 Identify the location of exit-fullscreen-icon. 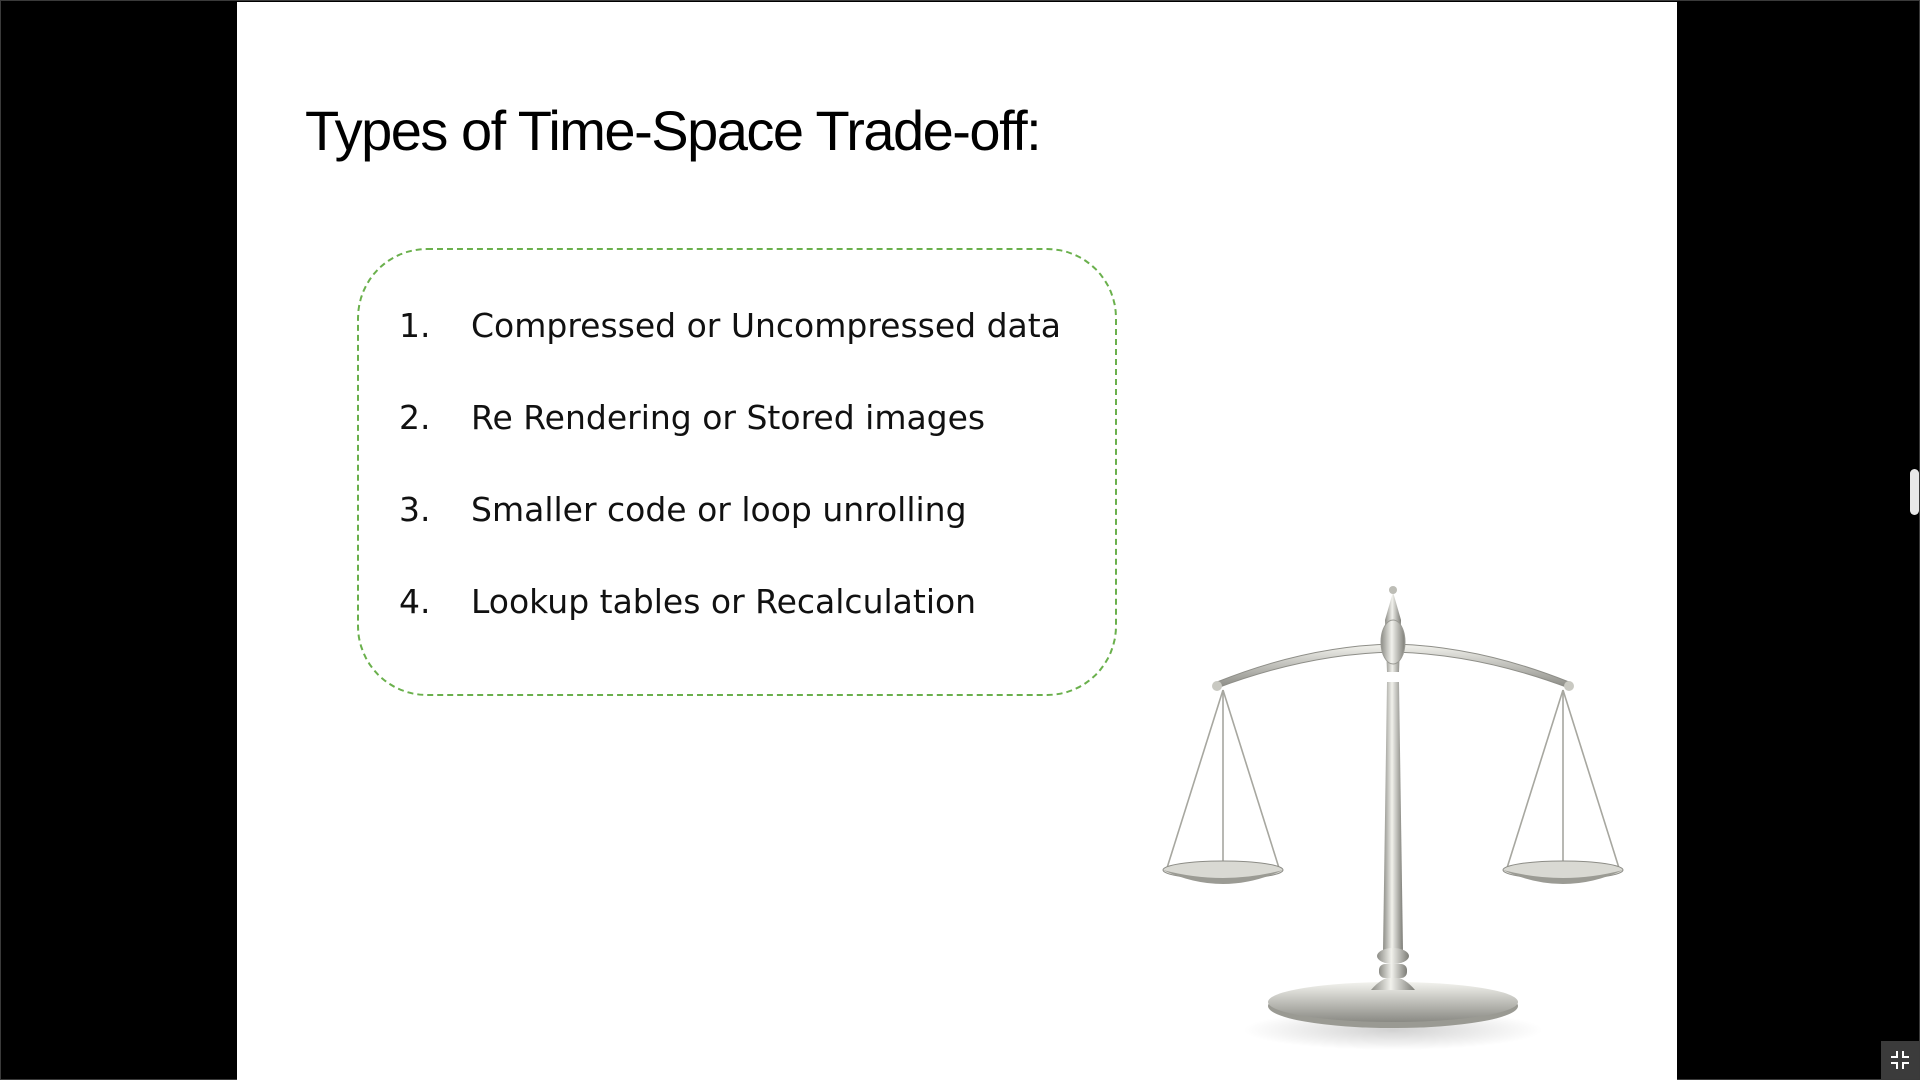
(1900, 1060).